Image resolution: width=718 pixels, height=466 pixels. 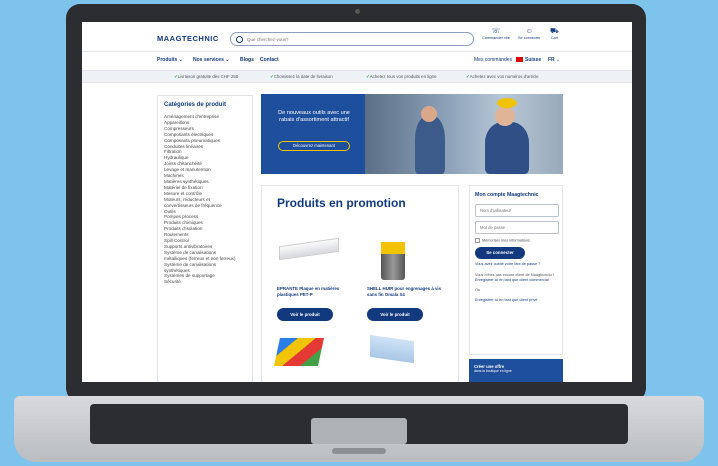 I want to click on banner-button: Découvrez maintenant, so click(x=314, y=146).